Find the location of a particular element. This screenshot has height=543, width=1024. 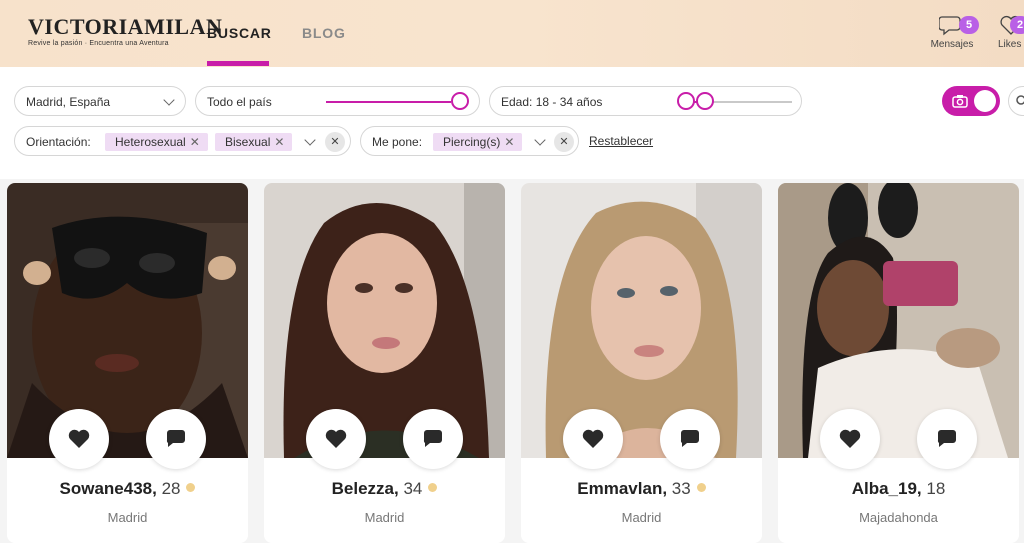

chip-bisexual: Bisexual ✕ is located at coordinates (254, 142).